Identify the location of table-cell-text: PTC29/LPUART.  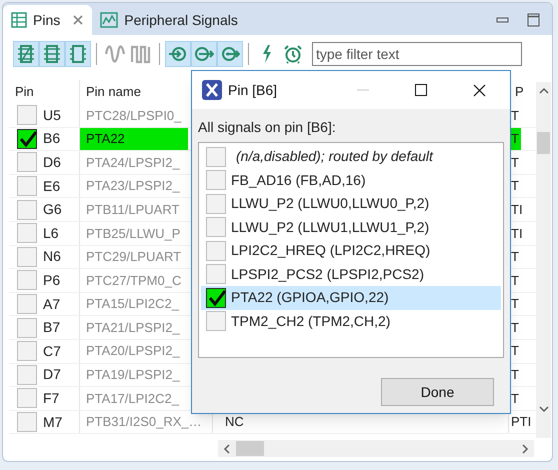
(133, 257).